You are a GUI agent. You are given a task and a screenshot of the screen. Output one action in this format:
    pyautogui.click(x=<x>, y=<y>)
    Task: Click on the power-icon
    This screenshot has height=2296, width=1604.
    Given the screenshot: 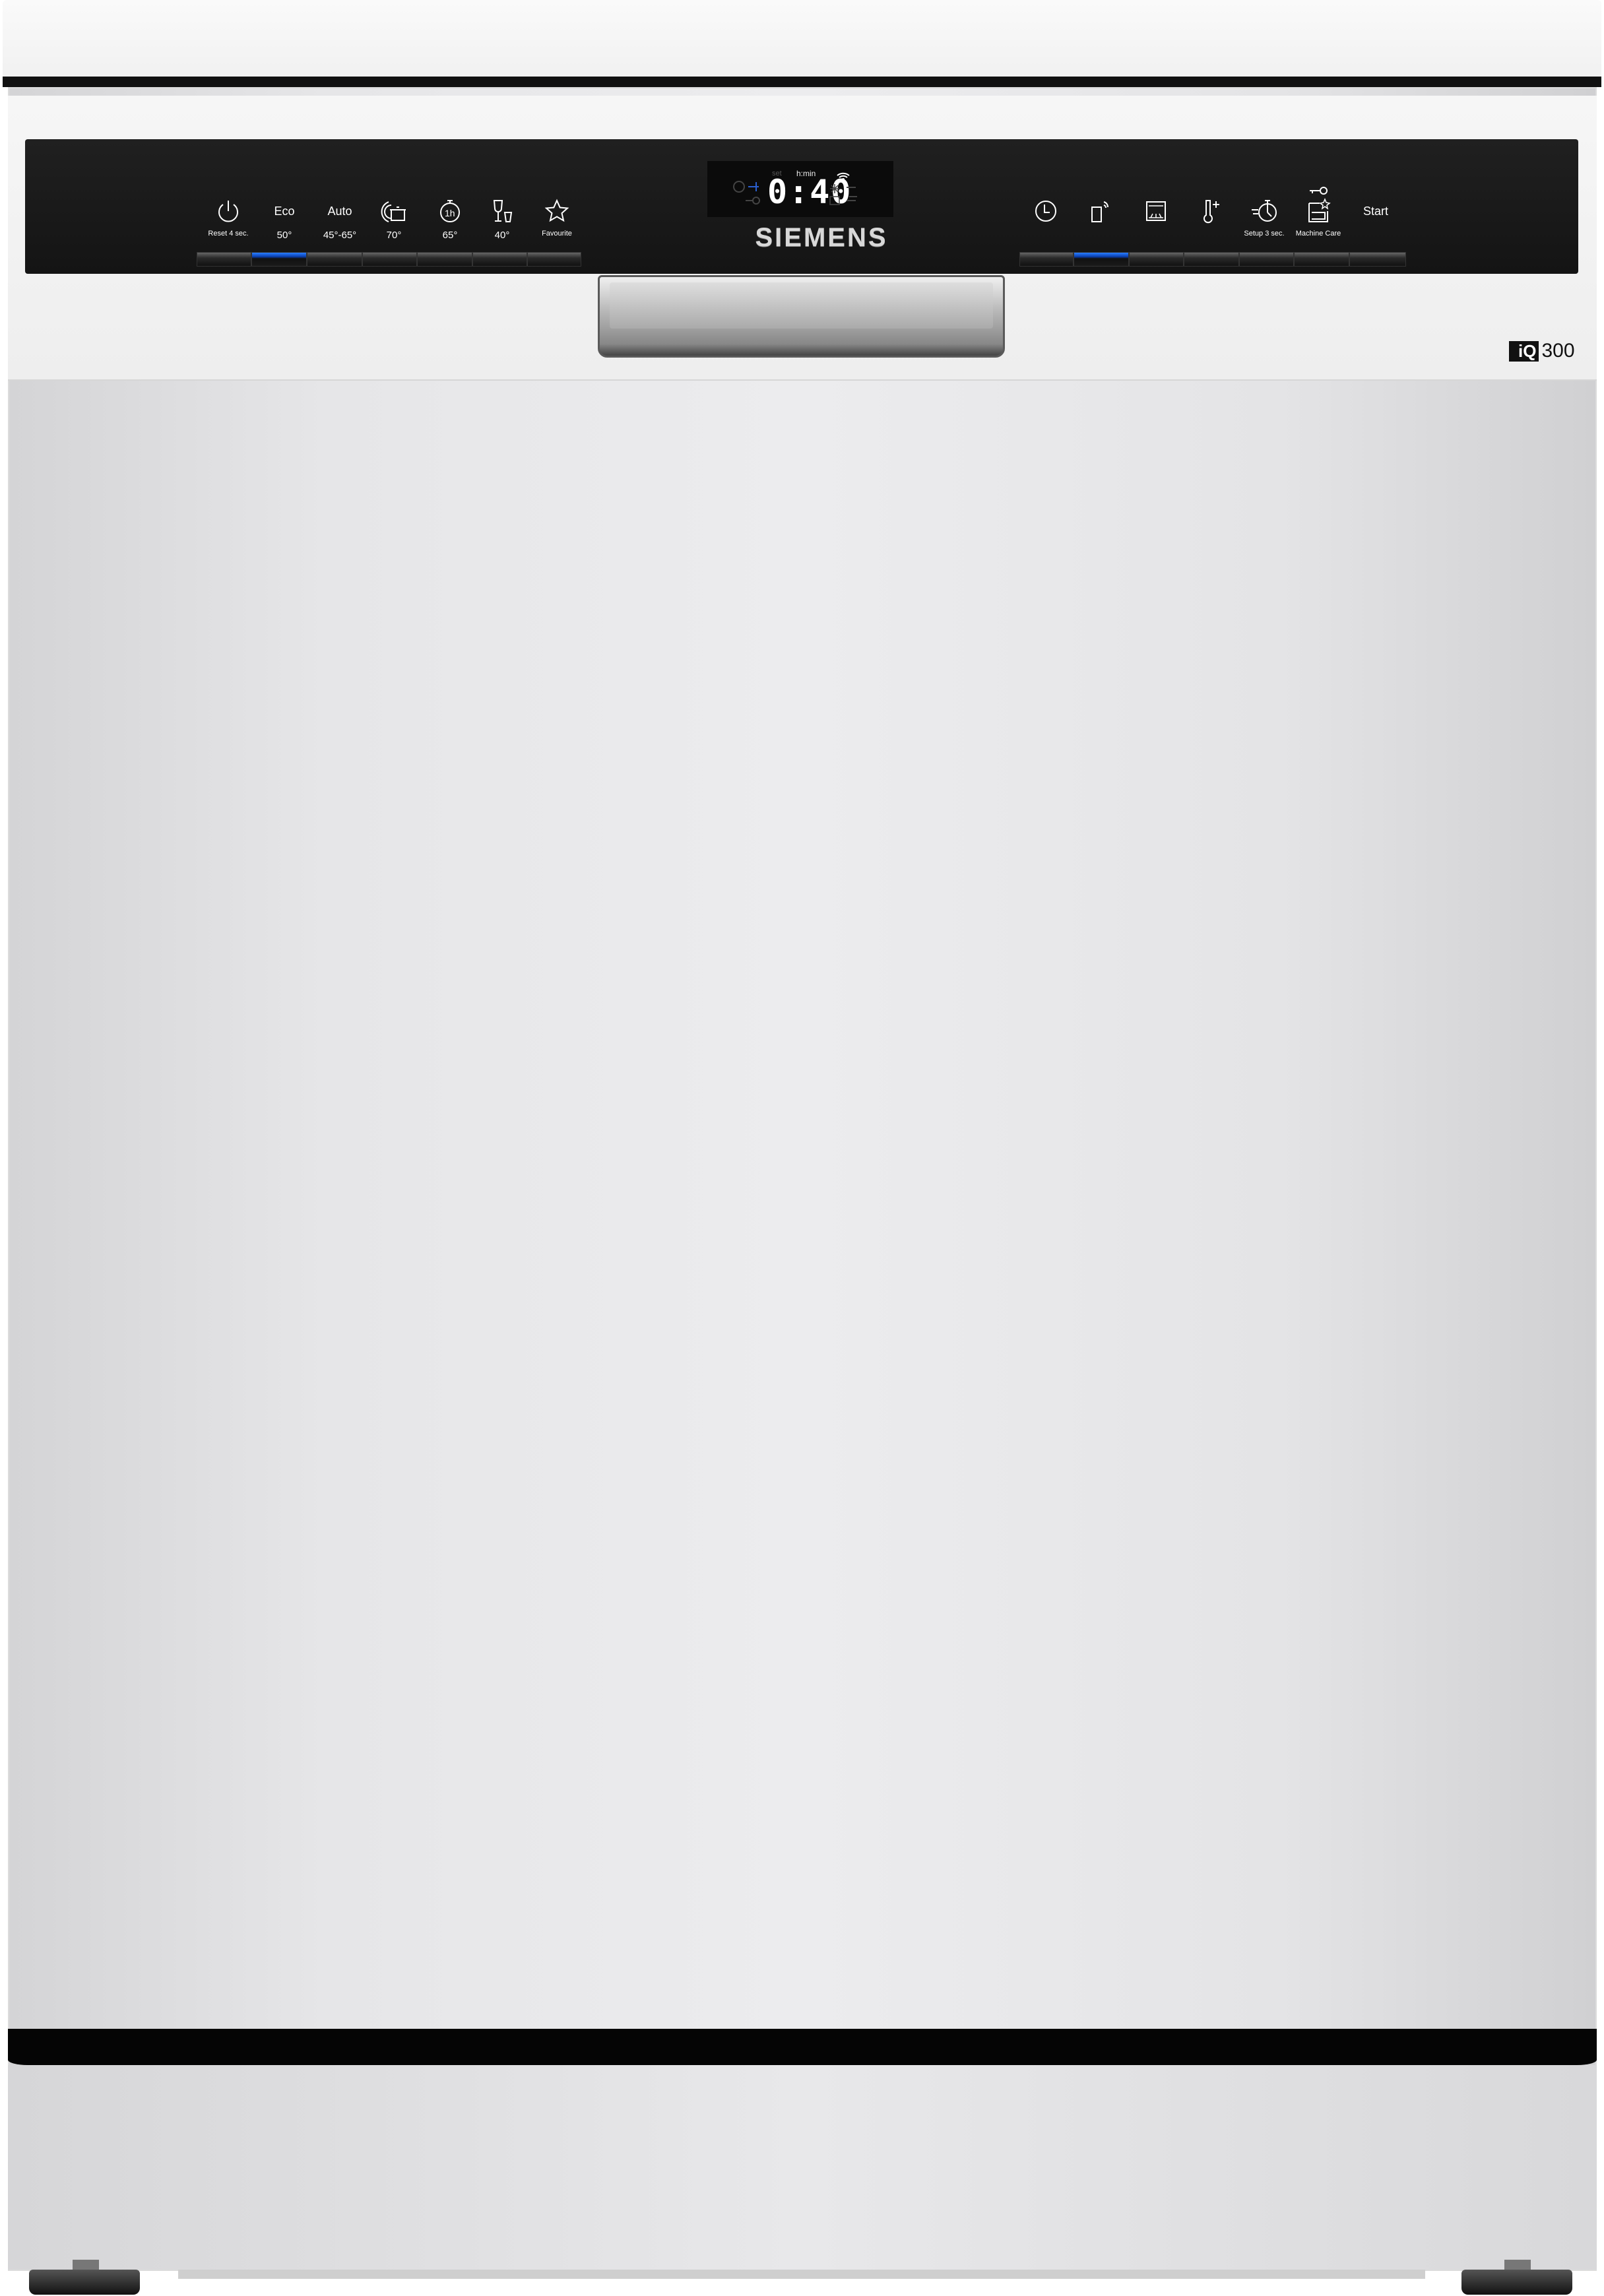 What is the action you would take?
    pyautogui.click(x=228, y=211)
    